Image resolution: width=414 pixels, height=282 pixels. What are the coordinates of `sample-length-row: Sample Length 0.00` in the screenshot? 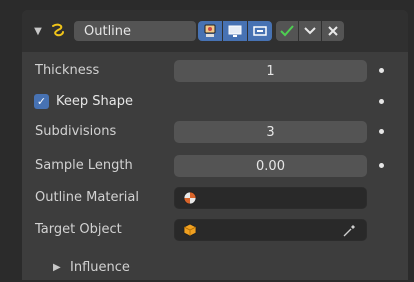 It's located at (215, 167).